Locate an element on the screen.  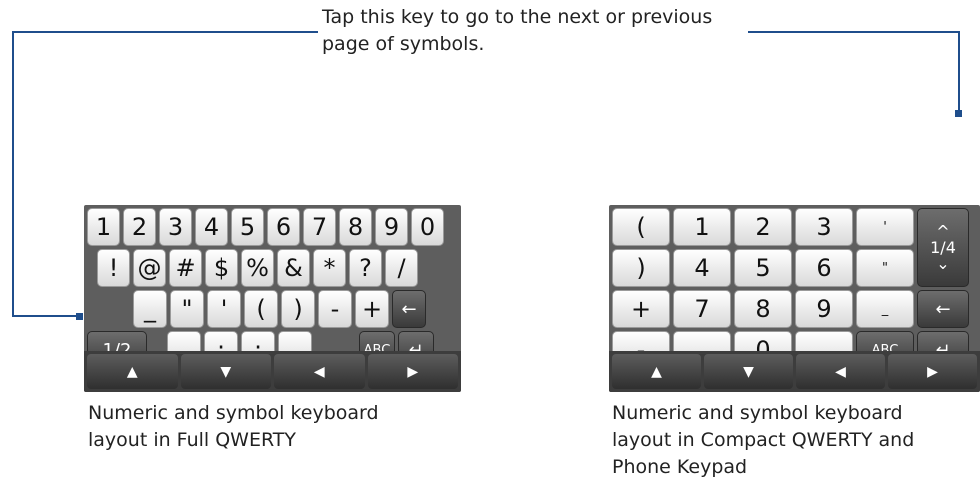
callout-connector-right-dot is located at coordinates (958, 113).